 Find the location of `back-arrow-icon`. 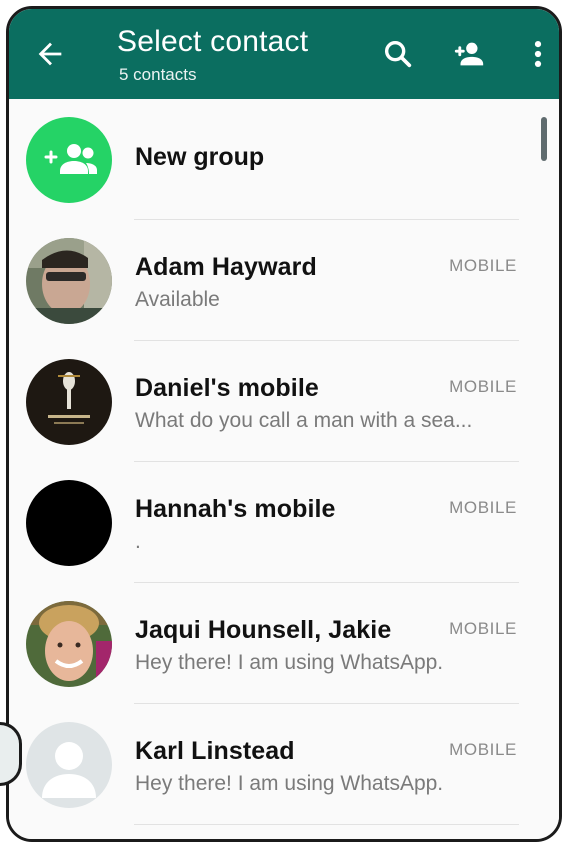

back-arrow-icon is located at coordinates (50, 54).